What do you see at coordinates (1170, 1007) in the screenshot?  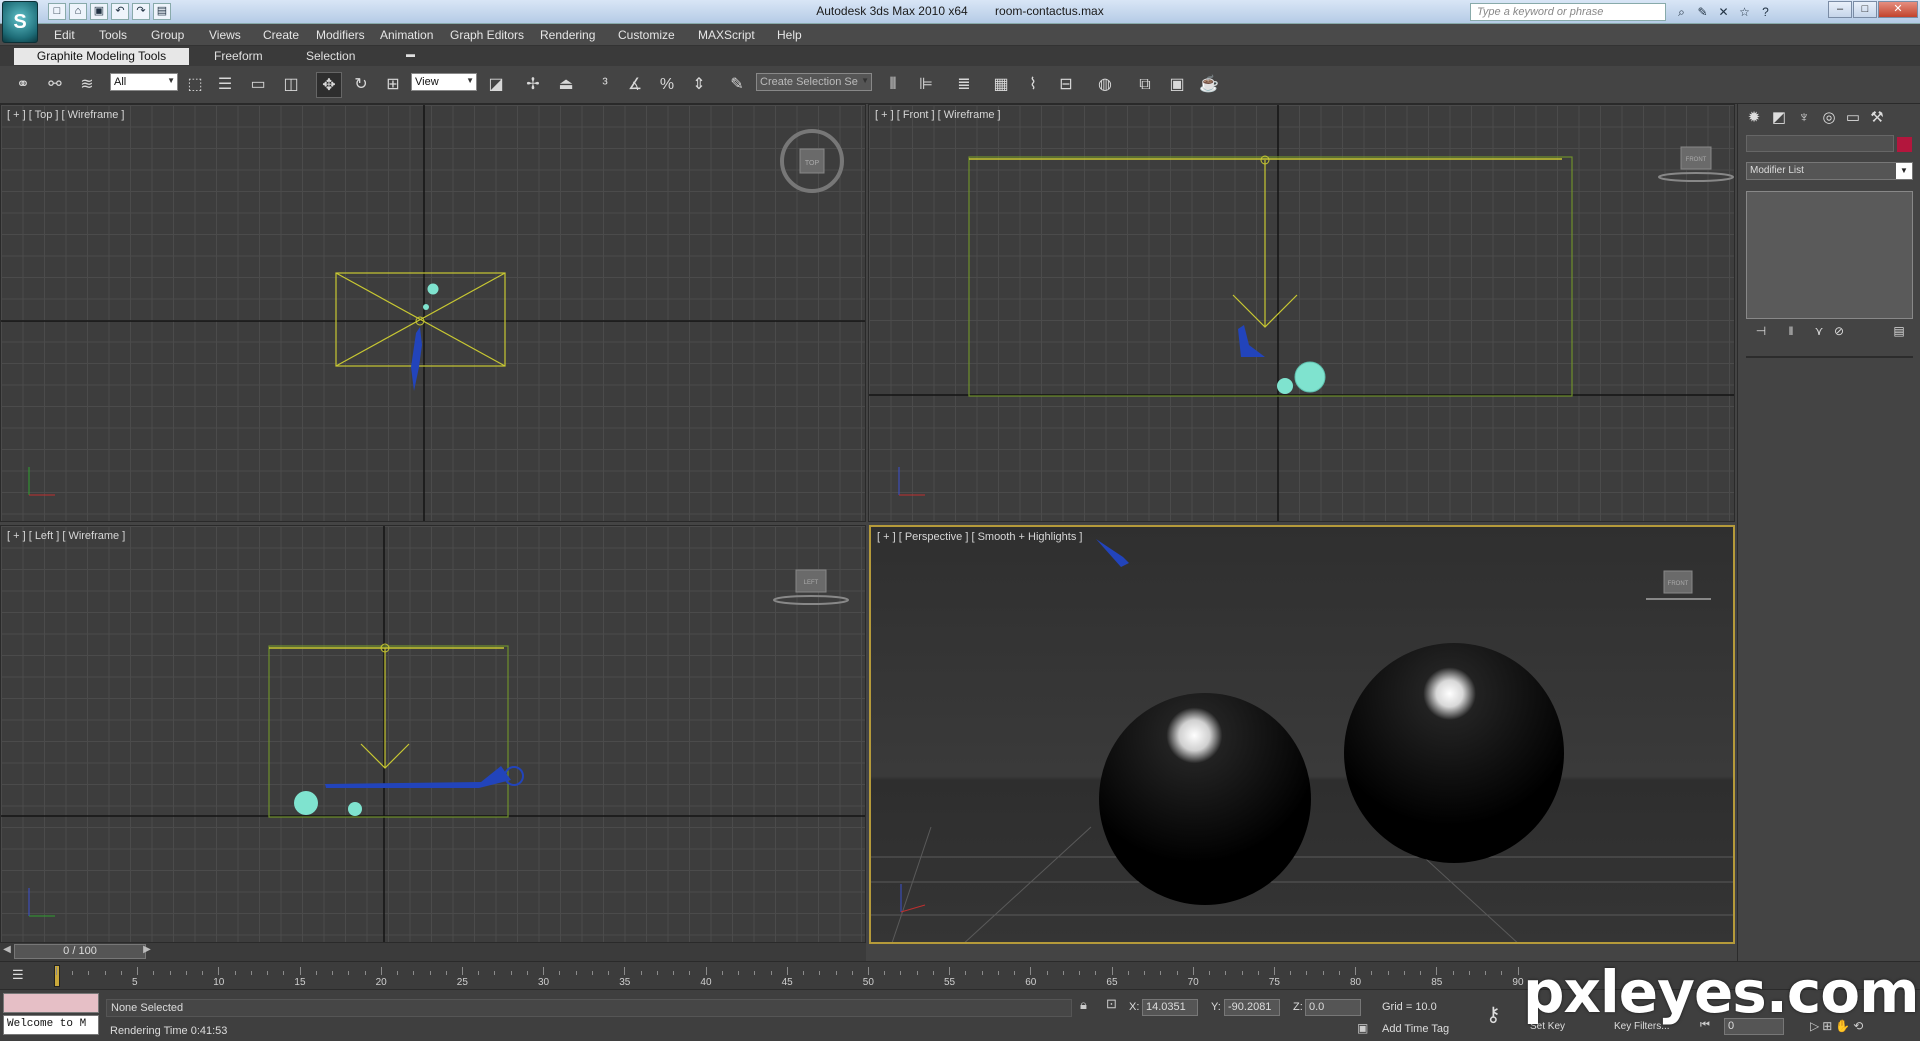 I see `x-coordinate-field: 14.0351` at bounding box center [1170, 1007].